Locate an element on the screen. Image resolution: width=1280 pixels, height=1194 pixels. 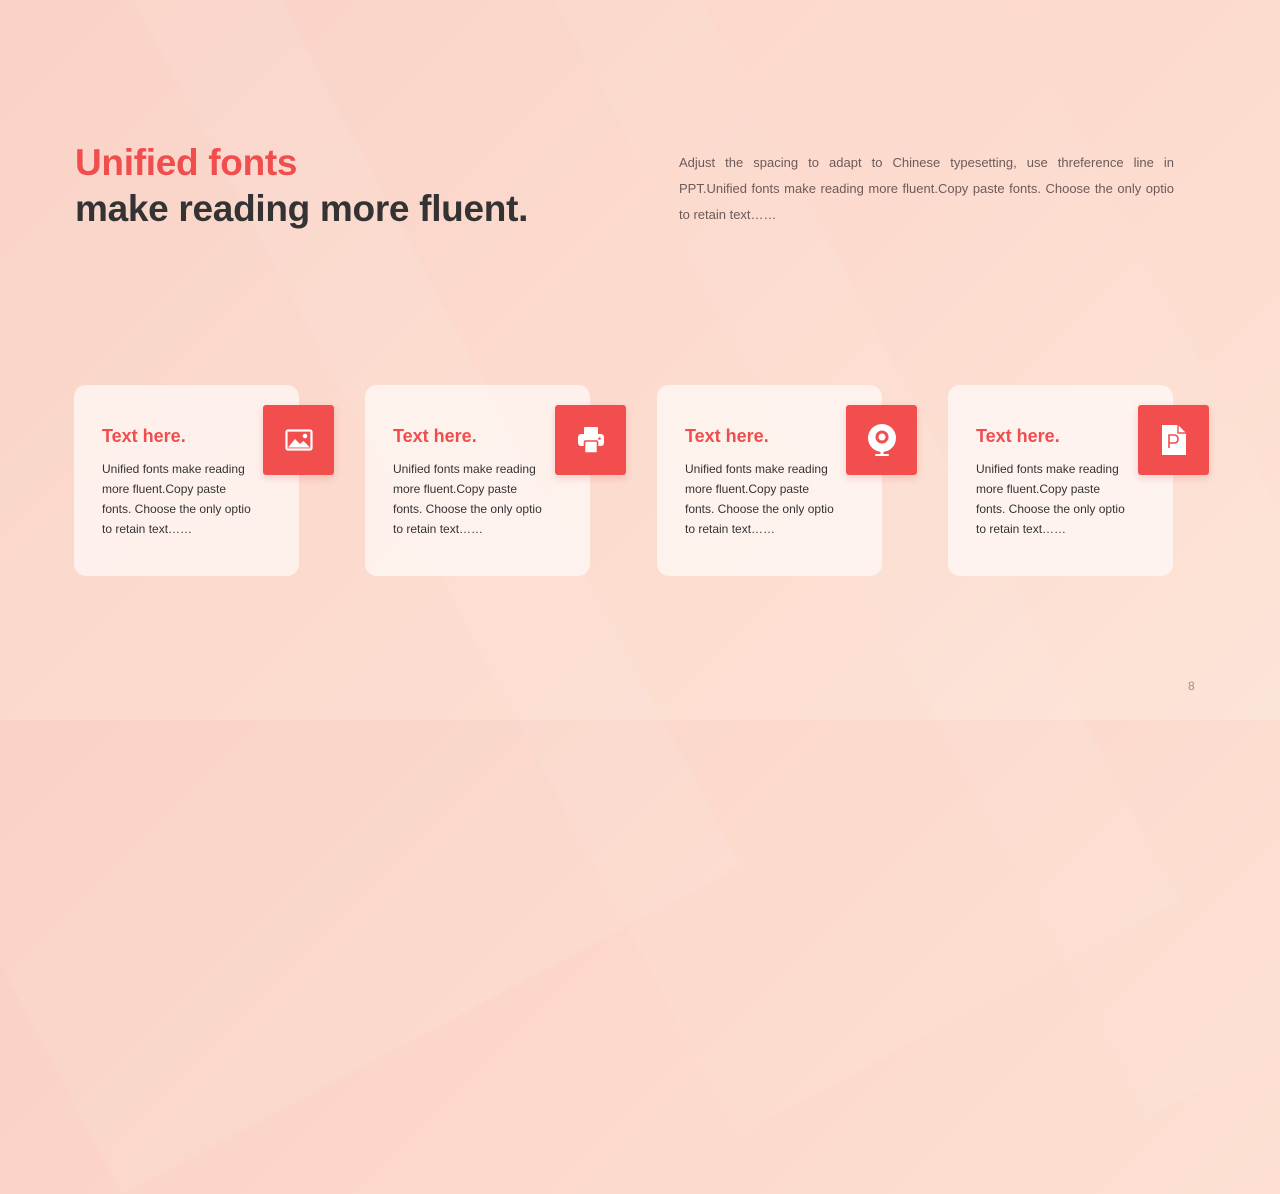
image-icon is located at coordinates (298, 440).